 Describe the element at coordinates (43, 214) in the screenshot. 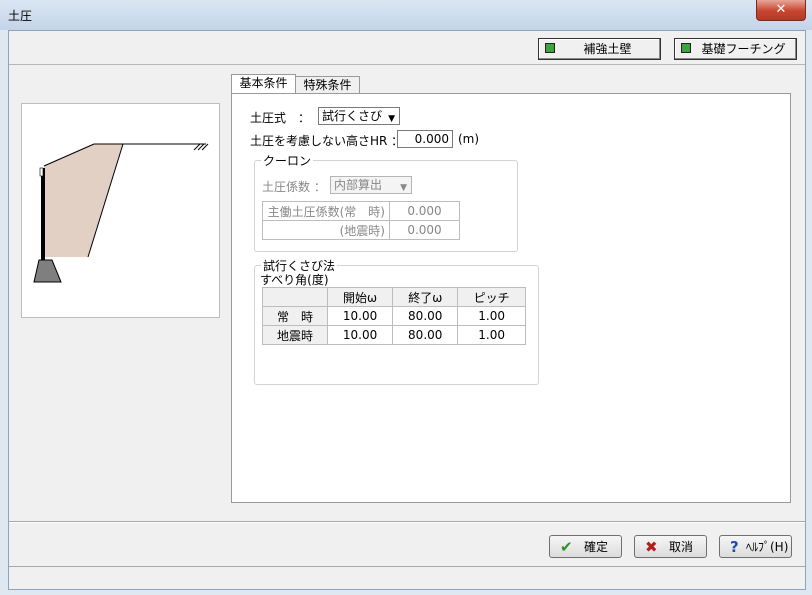

I see `wall-stem` at that location.